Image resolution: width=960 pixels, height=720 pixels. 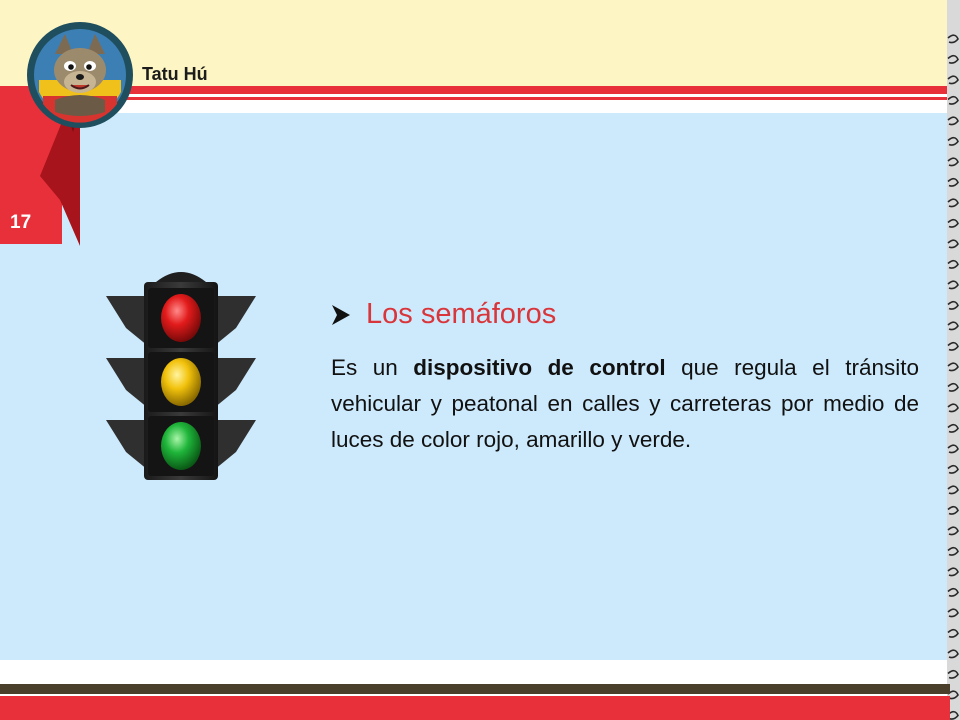 I want to click on header-red-line, so click(x=475, y=90).